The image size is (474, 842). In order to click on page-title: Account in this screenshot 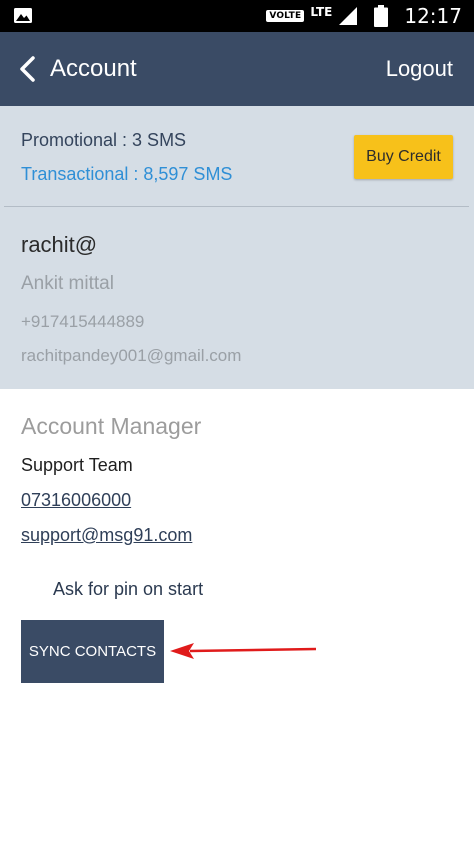, I will do `click(93, 68)`.